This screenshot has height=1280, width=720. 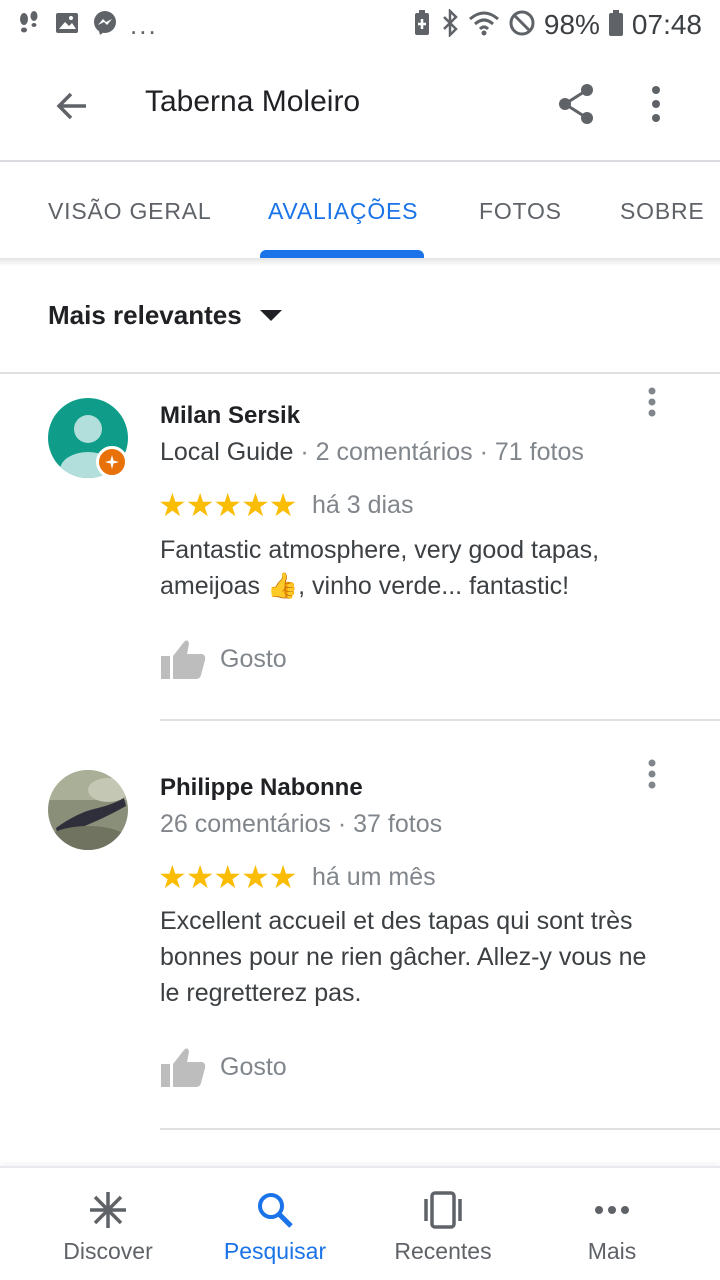 What do you see at coordinates (230, 416) in the screenshot?
I see `reviewer-name: Milan Sersik` at bounding box center [230, 416].